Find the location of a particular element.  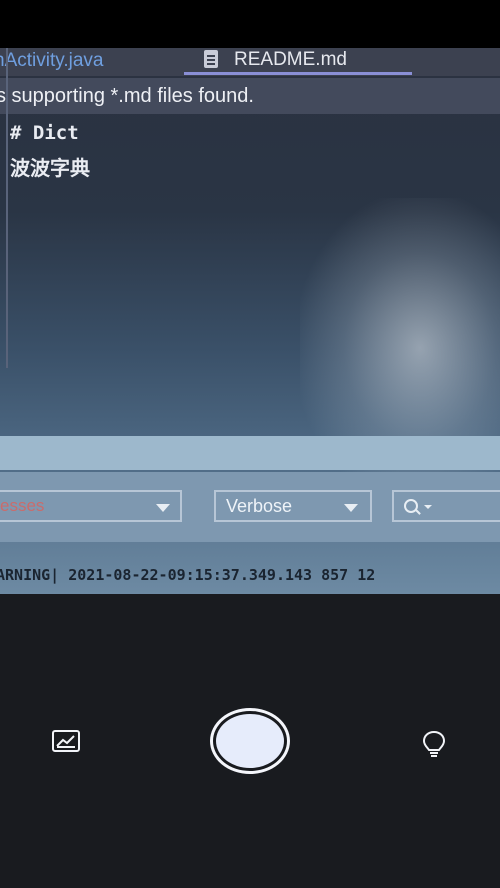

panel-divider is located at coordinates (250, 453).